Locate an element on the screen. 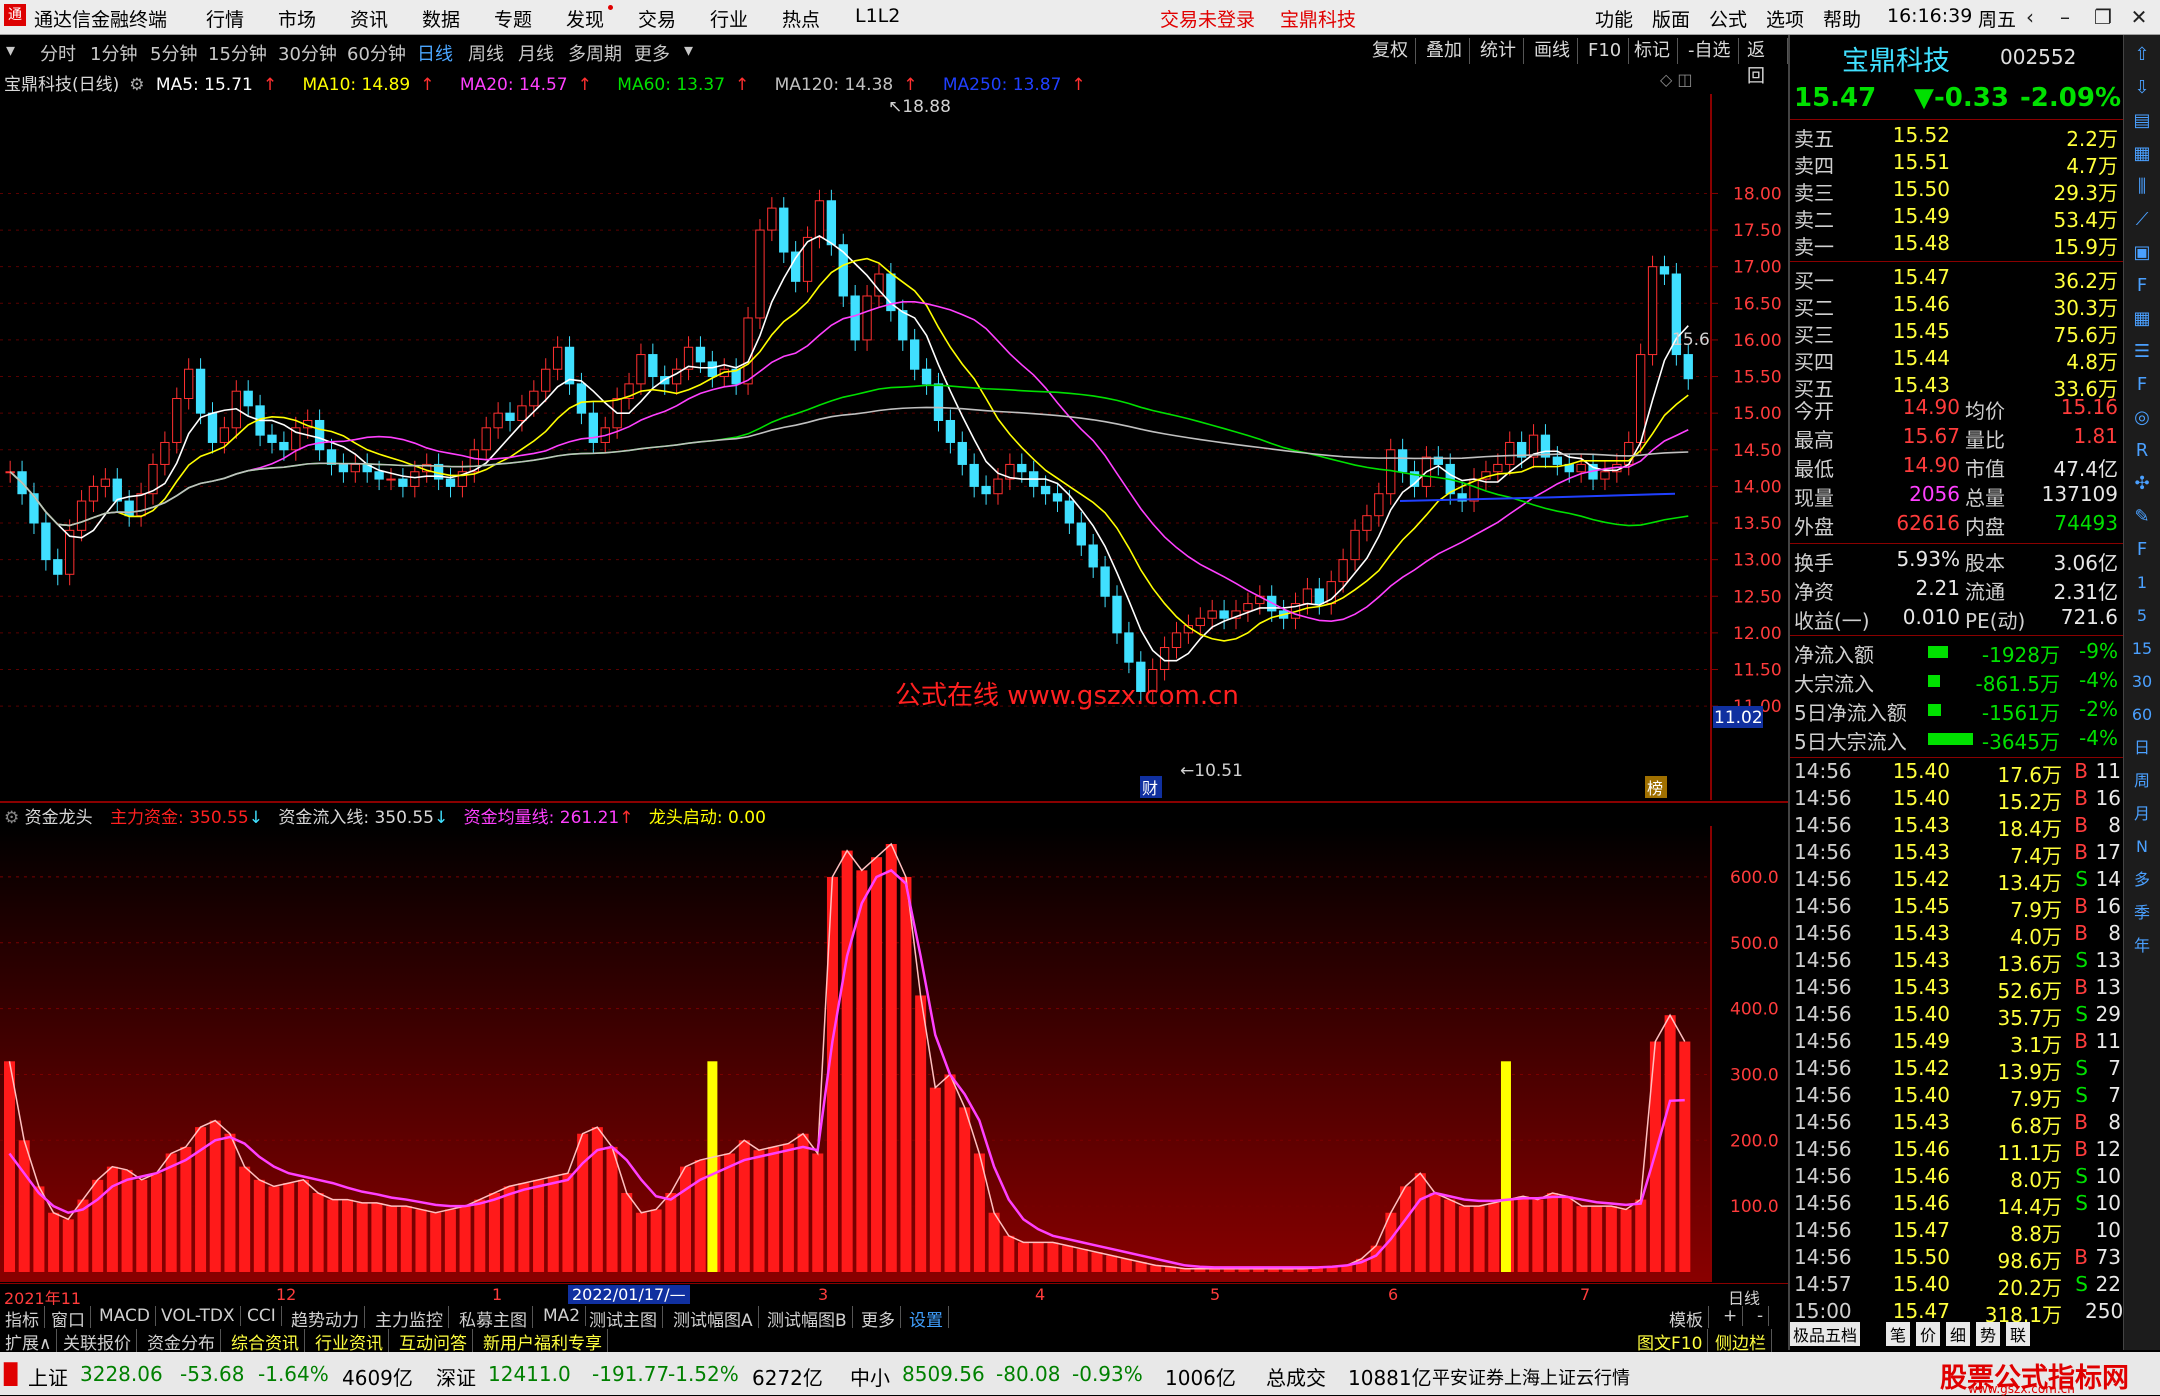  tab-shi: 势 is located at coordinates (1988, 1334).